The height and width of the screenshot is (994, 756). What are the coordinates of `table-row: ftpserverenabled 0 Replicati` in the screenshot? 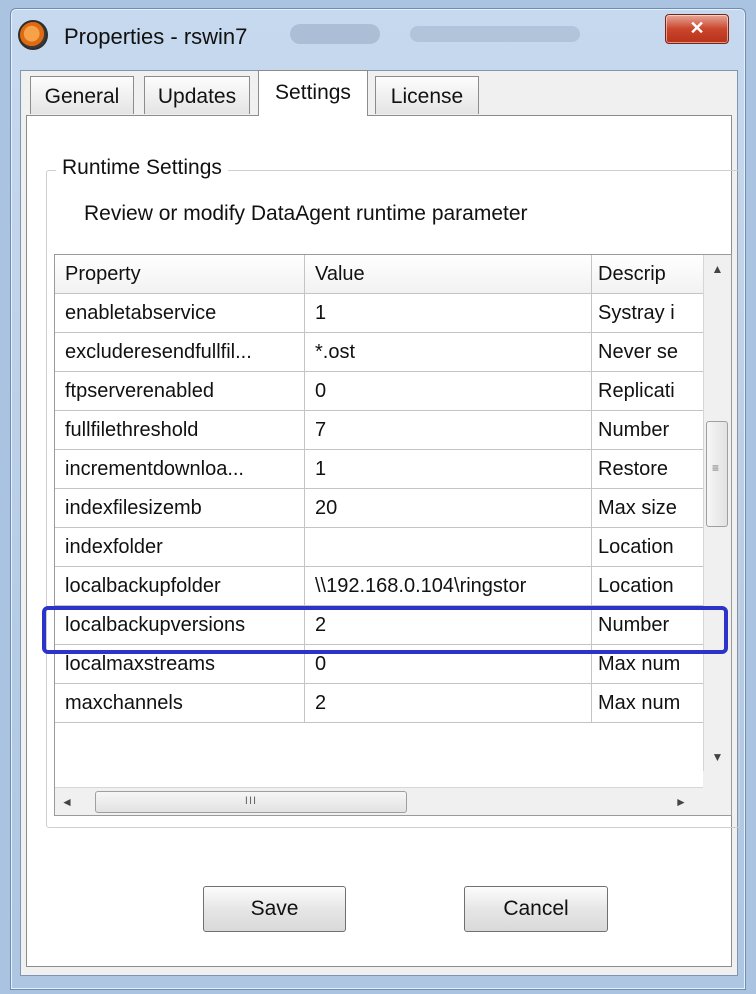 It's located at (379, 391).